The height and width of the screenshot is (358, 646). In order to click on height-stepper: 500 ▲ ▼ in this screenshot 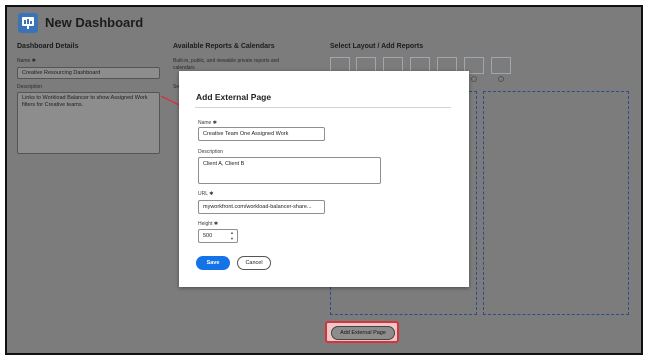, I will do `click(218, 236)`.